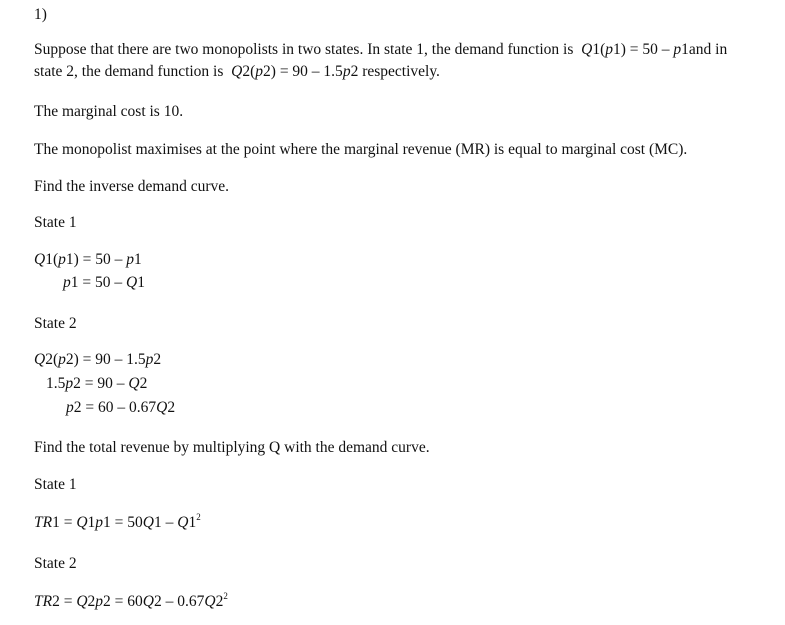 Image resolution: width=785 pixels, height=625 pixels. What do you see at coordinates (131, 601) in the screenshot?
I see `tr2-equation: TR2 = Q2p2 = 60Q2 – 0.67Q22` at bounding box center [131, 601].